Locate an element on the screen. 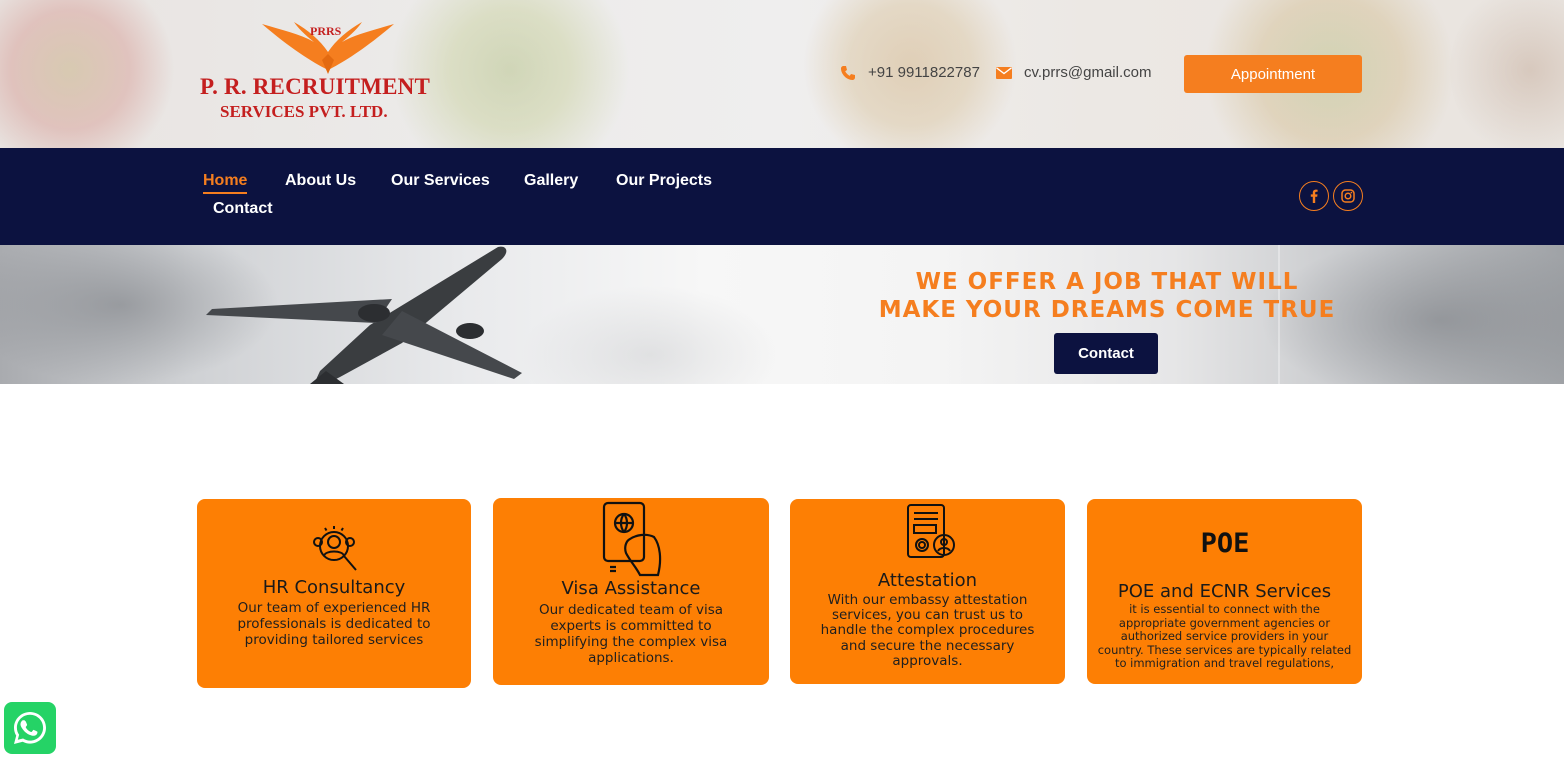 The image size is (1564, 769). phone-contact: +91 9911822787 is located at coordinates (910, 72).